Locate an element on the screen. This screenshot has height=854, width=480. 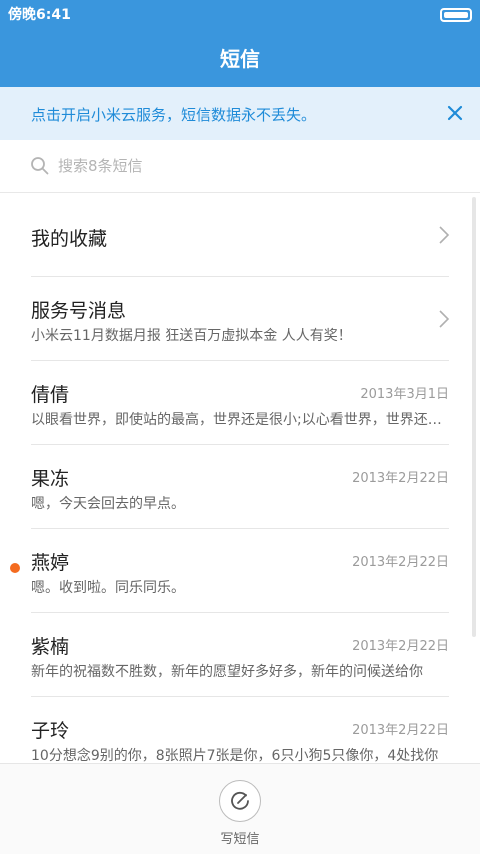
compose-icon is located at coordinates (240, 800).